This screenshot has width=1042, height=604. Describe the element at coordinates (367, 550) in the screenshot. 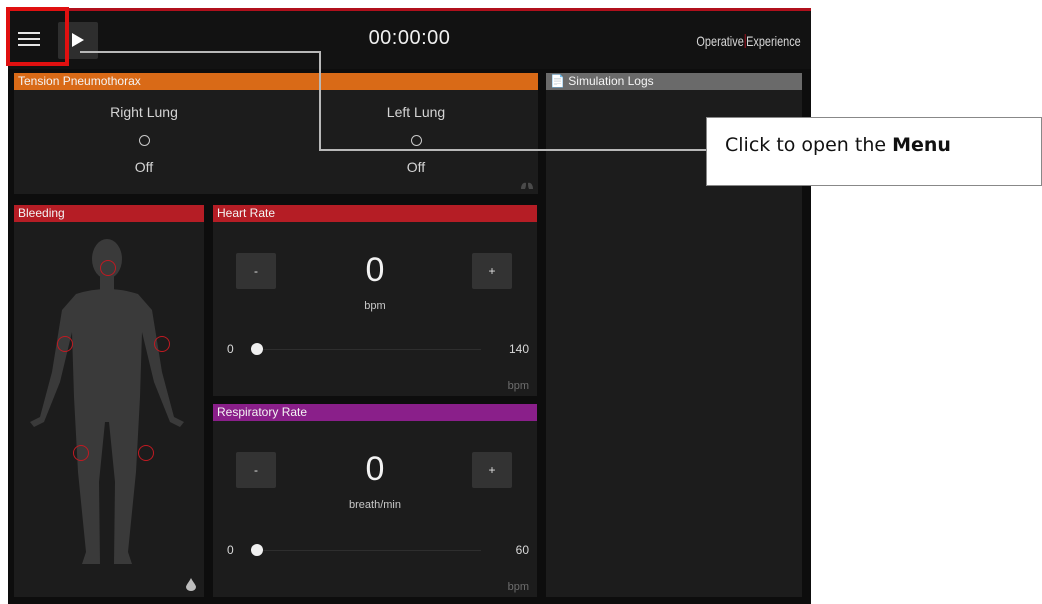

I see `resp-rate-slider-track` at that location.